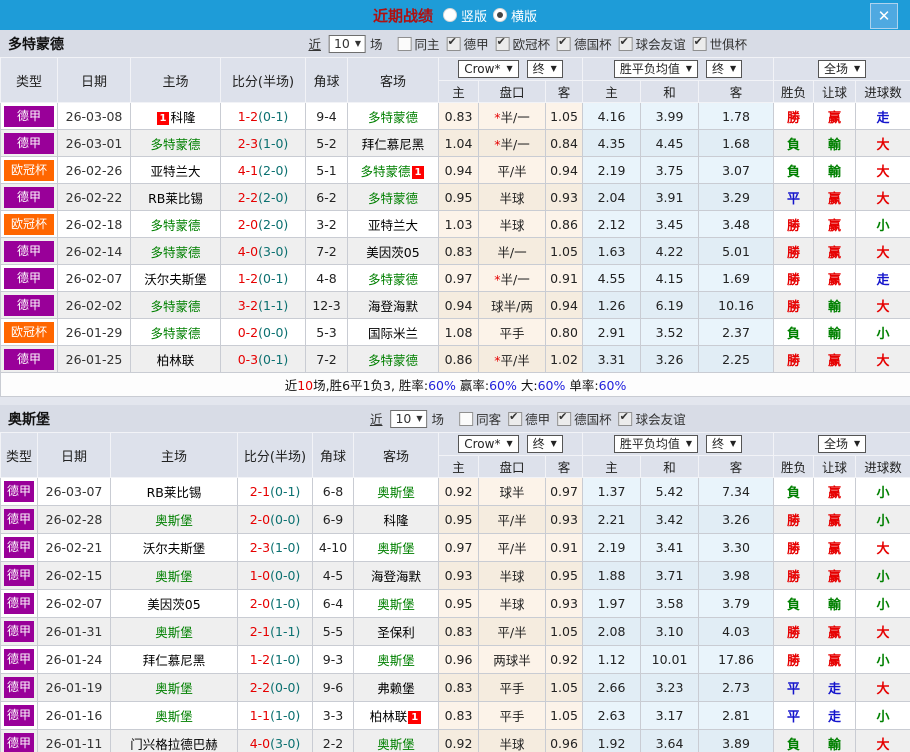 The image size is (910, 752). What do you see at coordinates (74, 687) in the screenshot?
I see `match-date-cell: 26-01-19` at bounding box center [74, 687].